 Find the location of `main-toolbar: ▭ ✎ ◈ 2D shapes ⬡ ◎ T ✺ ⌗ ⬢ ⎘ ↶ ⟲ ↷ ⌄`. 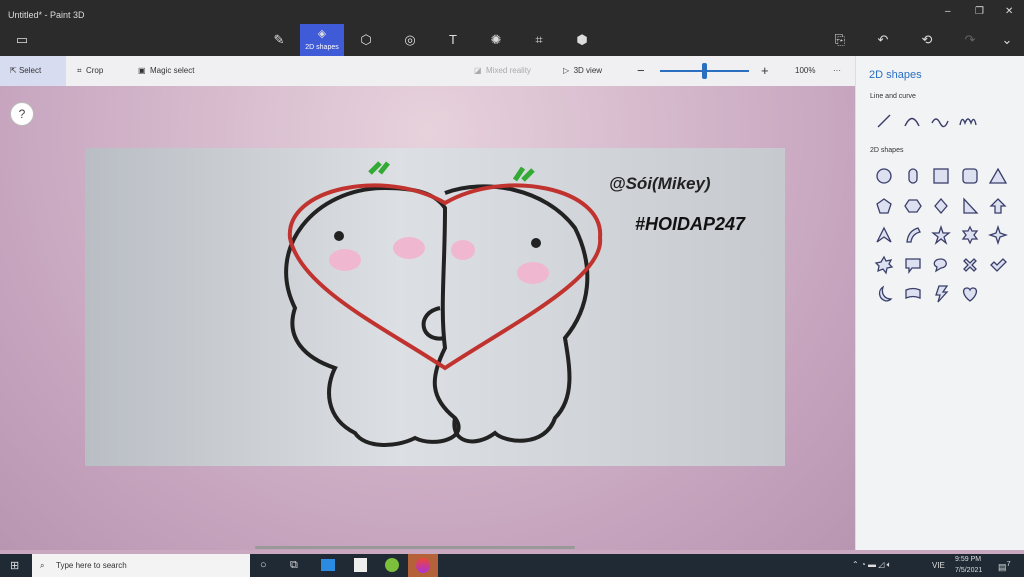

main-toolbar: ▭ ✎ ◈ 2D shapes ⬡ ◎ T ✺ ⌗ ⬢ ⎘ ↶ ⟲ ↷ ⌄ is located at coordinates (512, 40).